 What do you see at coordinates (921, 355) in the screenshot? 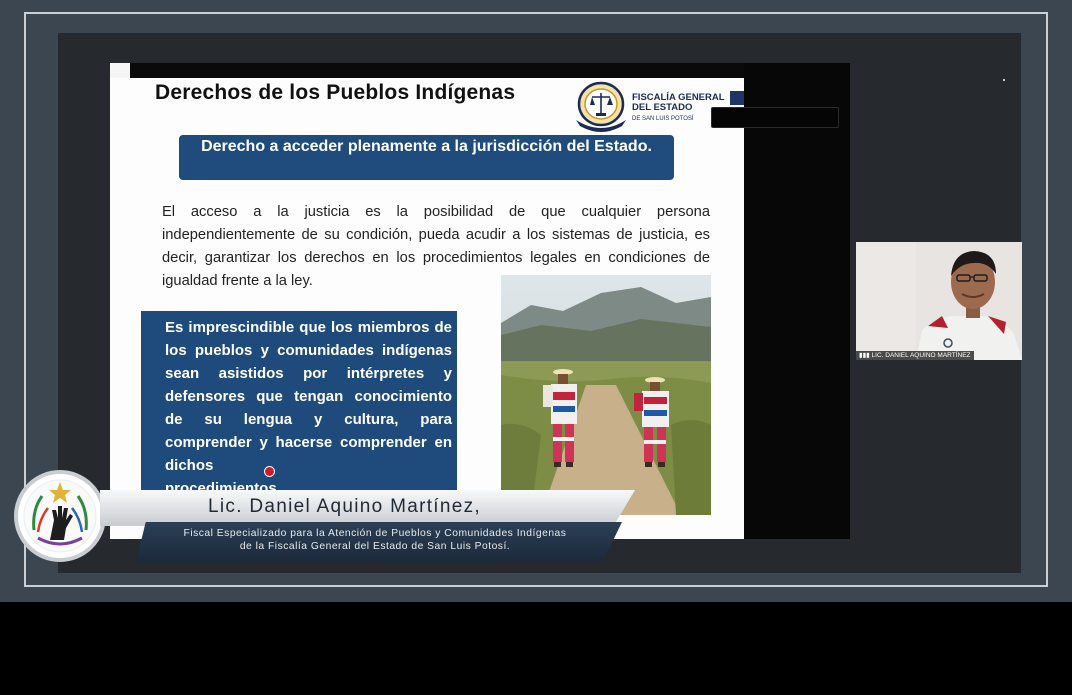
I see `participant-name: LIC. DANIEL AQUINO MARTÍNEZ` at bounding box center [921, 355].